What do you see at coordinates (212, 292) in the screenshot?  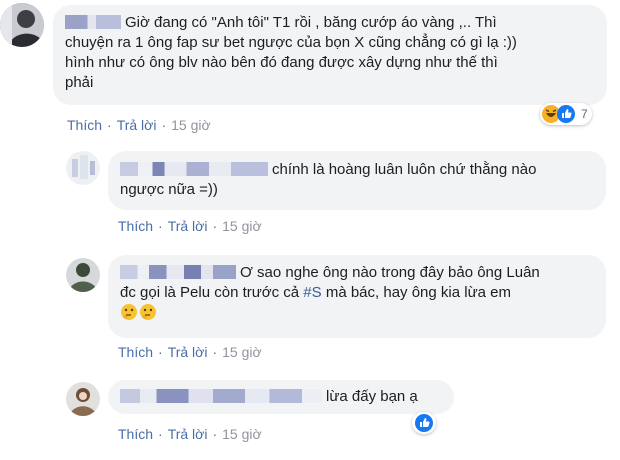 I see `comment-text-line: đc gọi là Pelu còn trước cả` at bounding box center [212, 292].